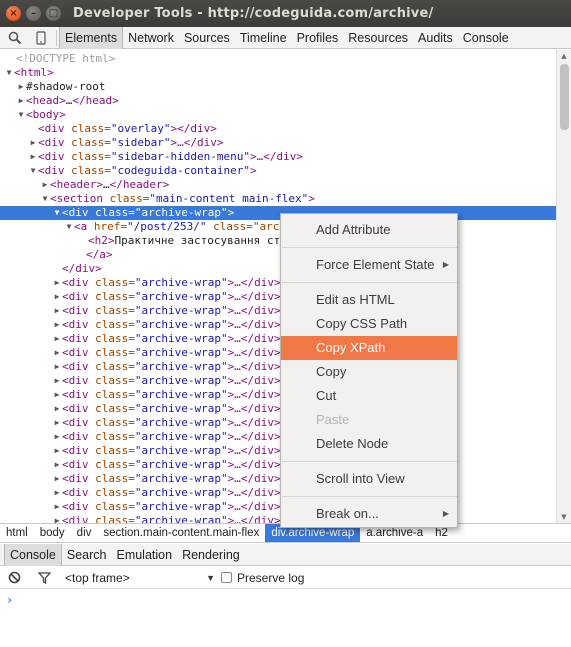 Image resolution: width=571 pixels, height=647 pixels. What do you see at coordinates (278, 255) in the screenshot?
I see `dom-node-anchor-close: </a>` at bounding box center [278, 255].